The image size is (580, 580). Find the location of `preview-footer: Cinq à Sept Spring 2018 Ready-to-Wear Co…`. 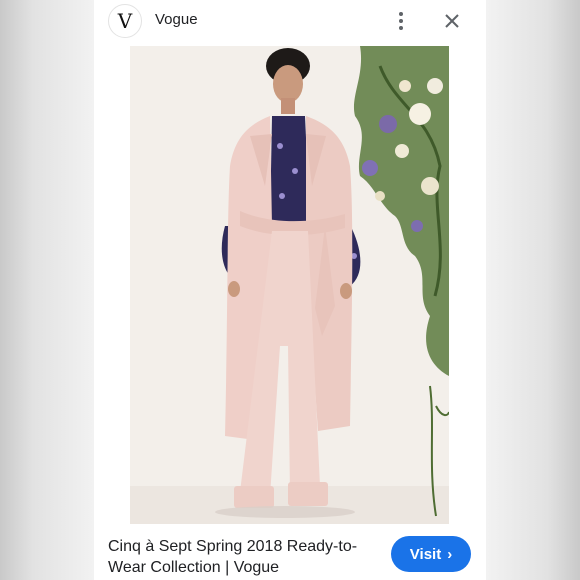

preview-footer: Cinq à Sept Spring 2018 Ready-to-Wear Co… is located at coordinates (290, 552).